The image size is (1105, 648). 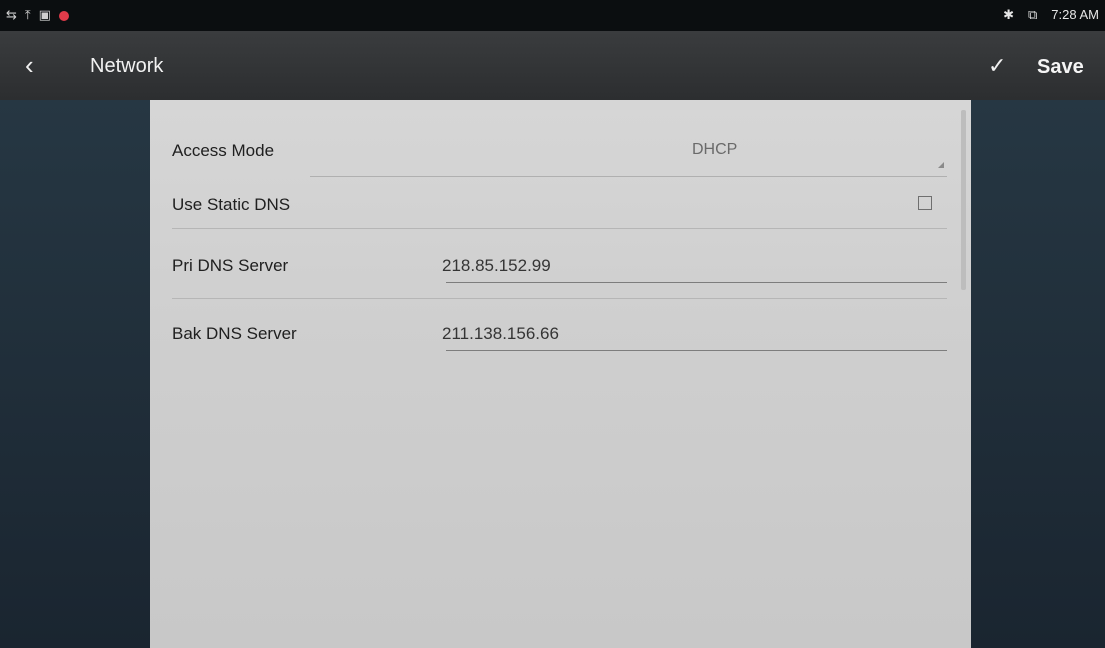 I want to click on status-time: 7:28 AM, so click(x=1075, y=14).